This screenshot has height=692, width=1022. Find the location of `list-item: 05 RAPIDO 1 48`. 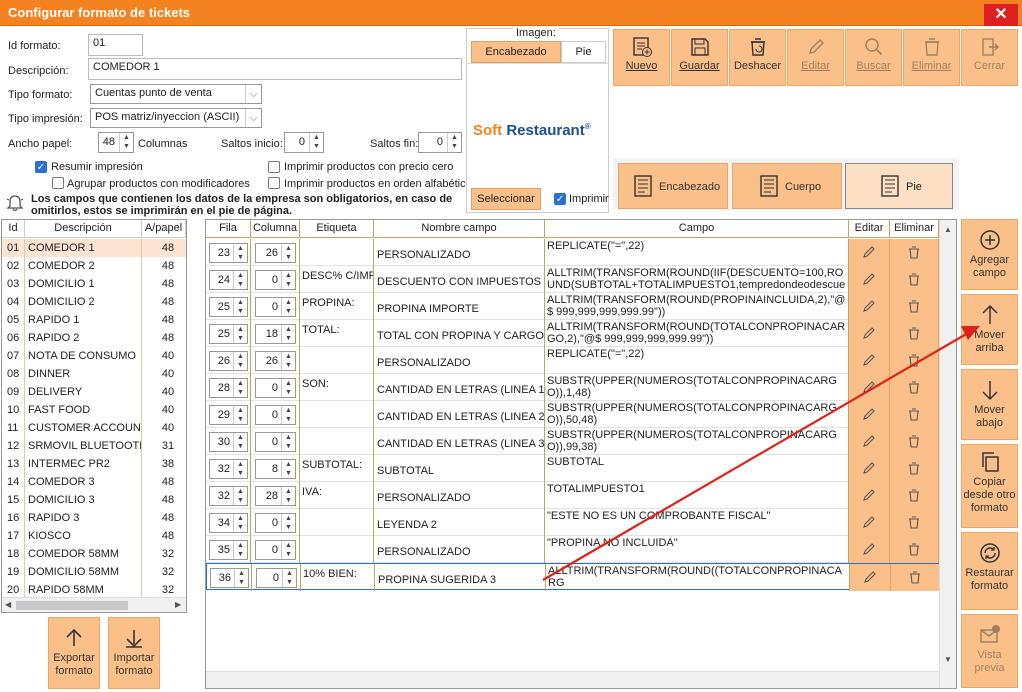

list-item: 05 RAPIDO 1 48 is located at coordinates (94, 320).